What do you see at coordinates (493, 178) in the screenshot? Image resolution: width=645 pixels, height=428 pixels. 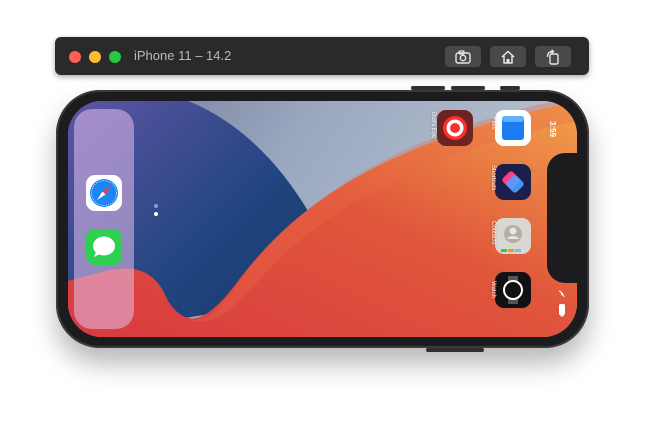 I see `app-shortcuts-label: Shortcuts` at bounding box center [493, 178].